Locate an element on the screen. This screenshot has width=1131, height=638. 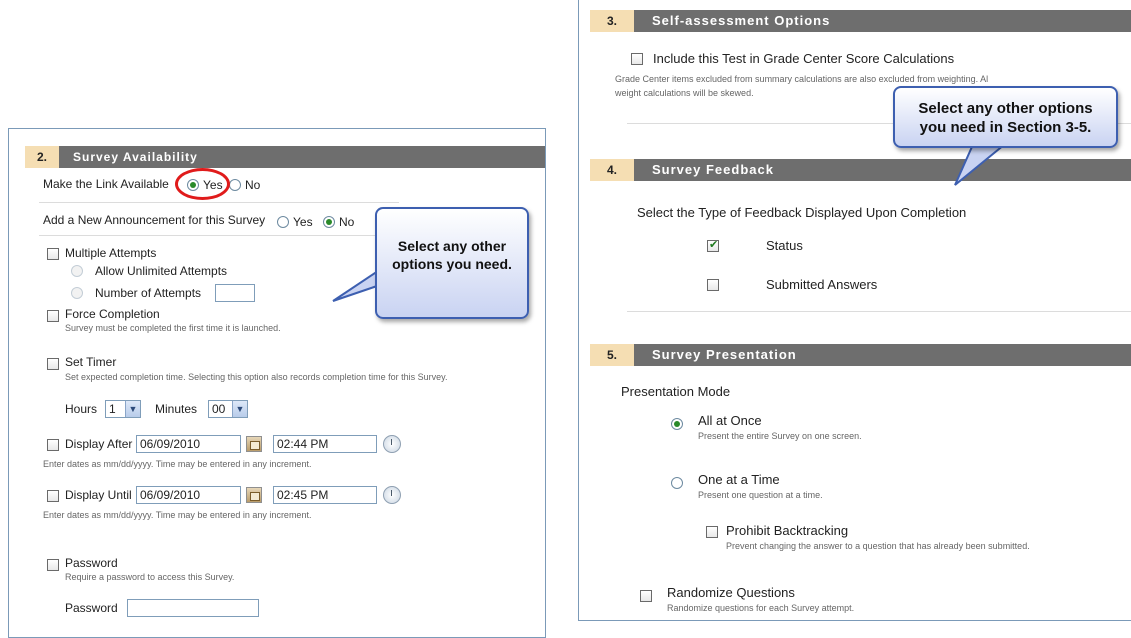
set-timer-checkbox is located at coordinates (53, 364).